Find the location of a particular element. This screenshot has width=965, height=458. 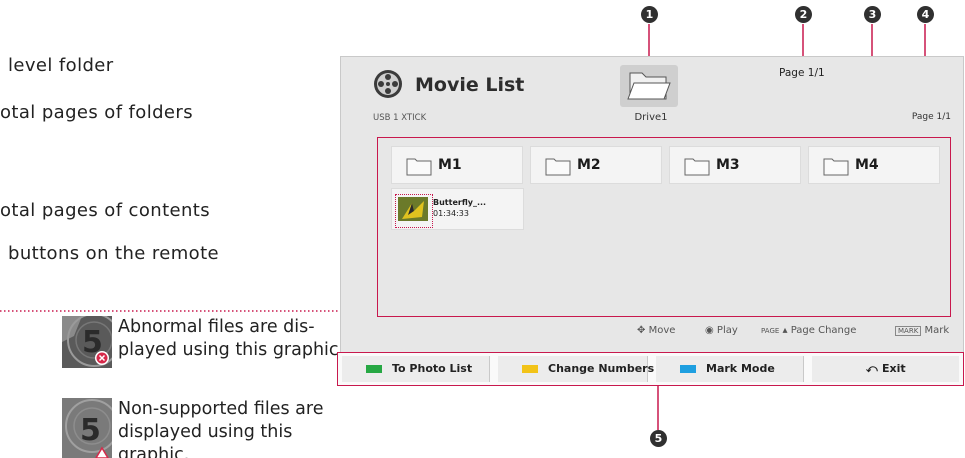

folder-tile: M2 is located at coordinates (596, 165).